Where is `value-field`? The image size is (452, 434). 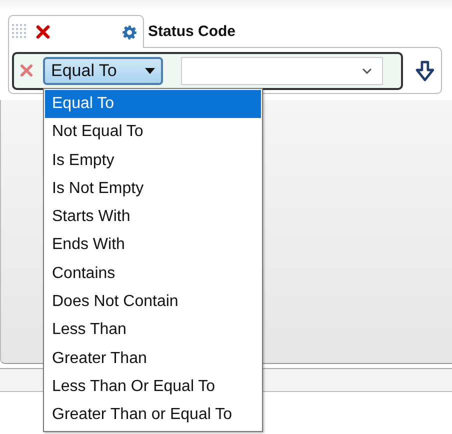
value-field is located at coordinates (282, 70).